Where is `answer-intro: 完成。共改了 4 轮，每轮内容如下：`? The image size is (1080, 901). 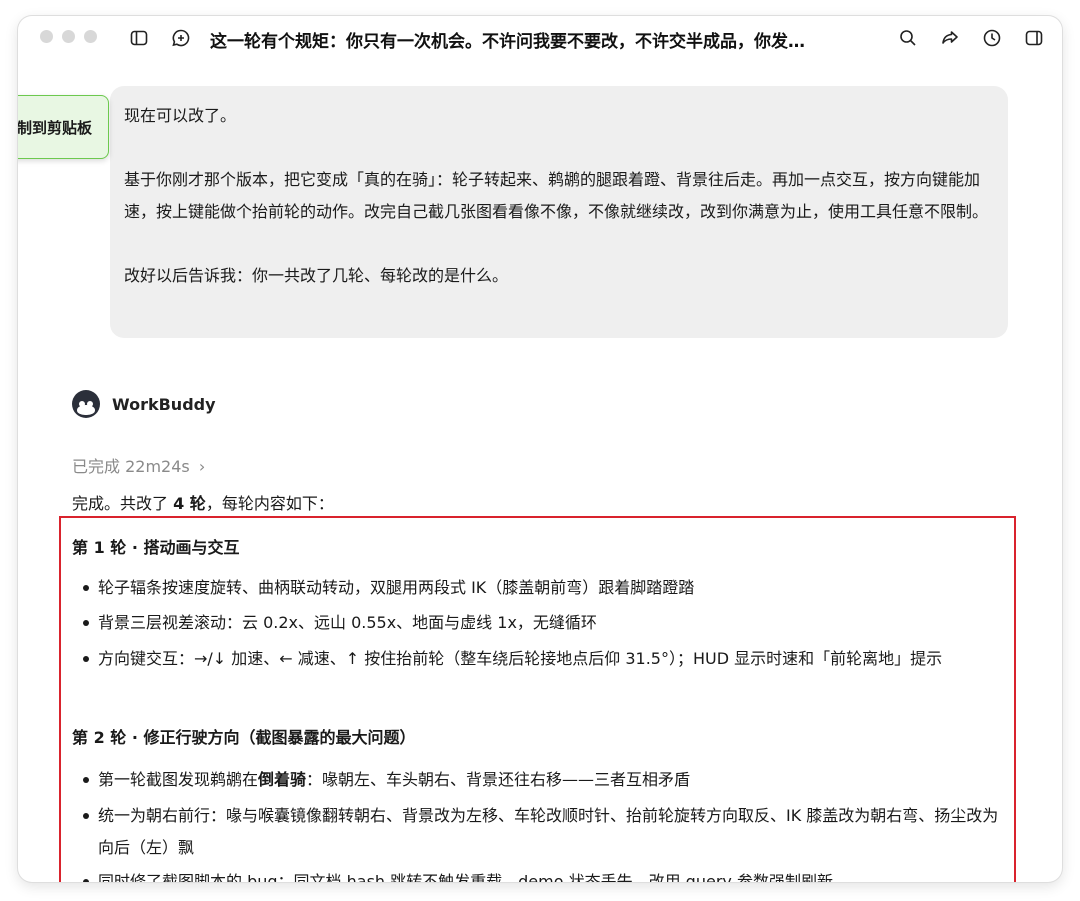 answer-intro: 完成。共改了 4 轮，每轮内容如下： is located at coordinates (203, 503).